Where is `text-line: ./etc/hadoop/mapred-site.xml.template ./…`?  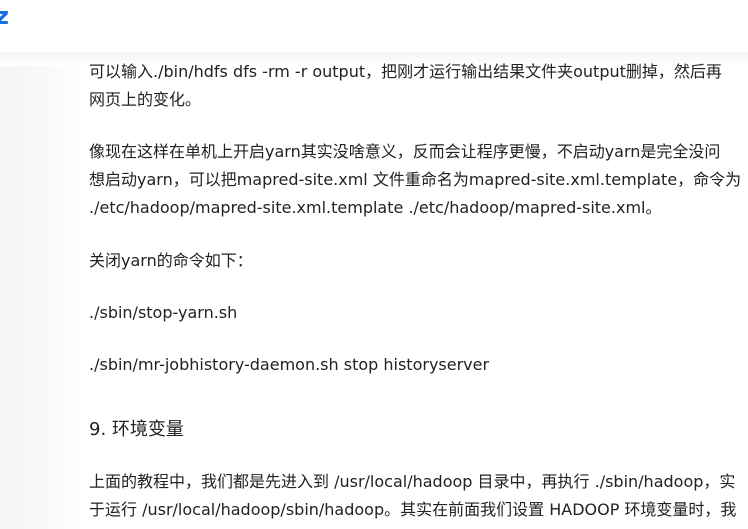 text-line: ./etc/hadoop/mapred-site.xml.template ./… is located at coordinates (375, 207).